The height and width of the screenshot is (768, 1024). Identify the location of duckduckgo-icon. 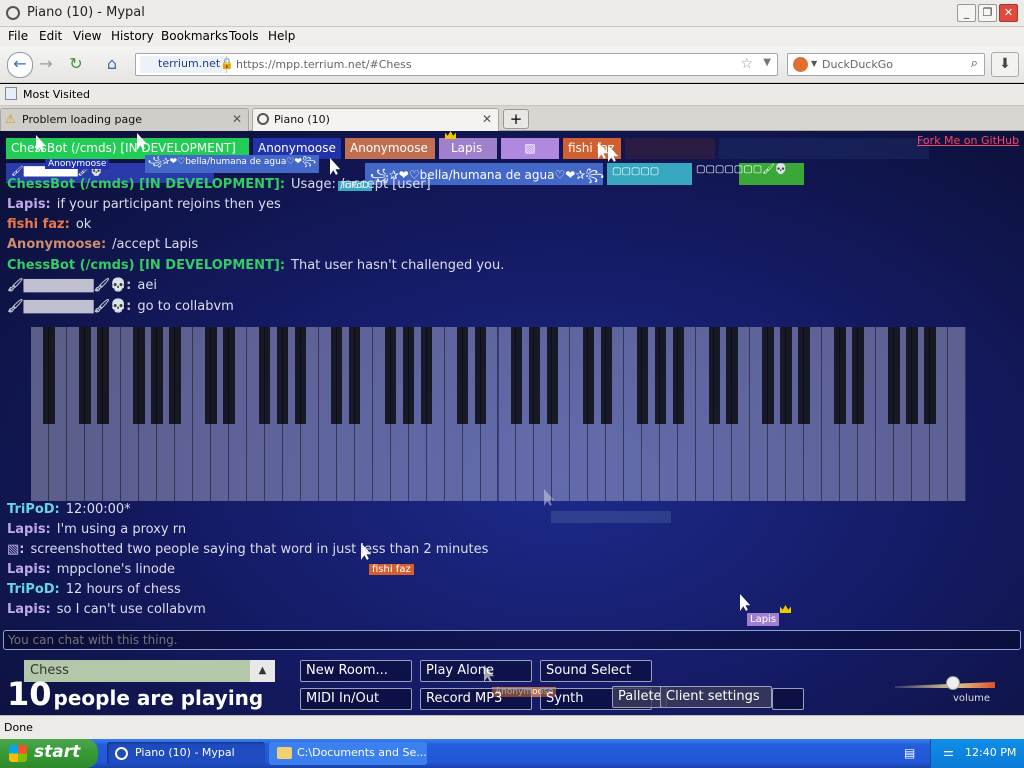
(800, 64).